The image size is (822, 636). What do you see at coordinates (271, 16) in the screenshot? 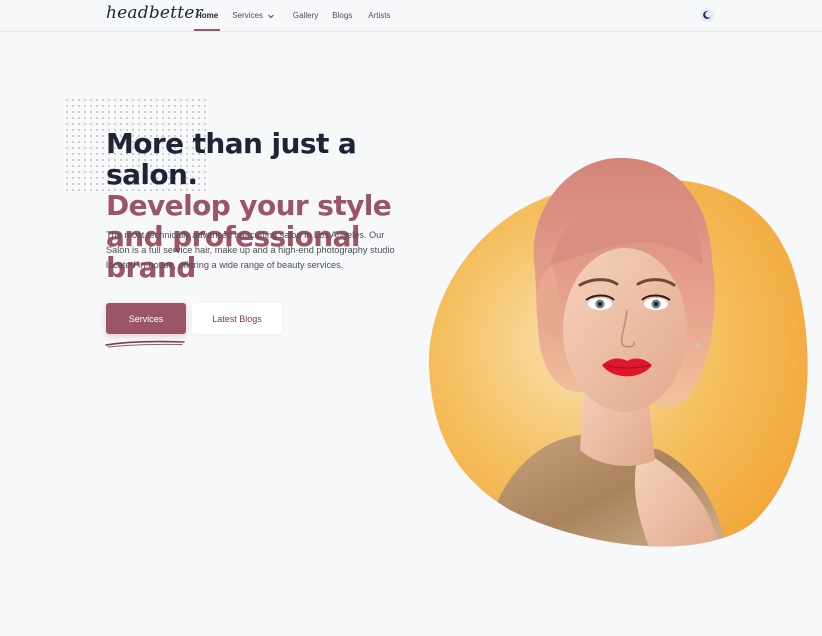
I see `chevron-down-icon` at bounding box center [271, 16].